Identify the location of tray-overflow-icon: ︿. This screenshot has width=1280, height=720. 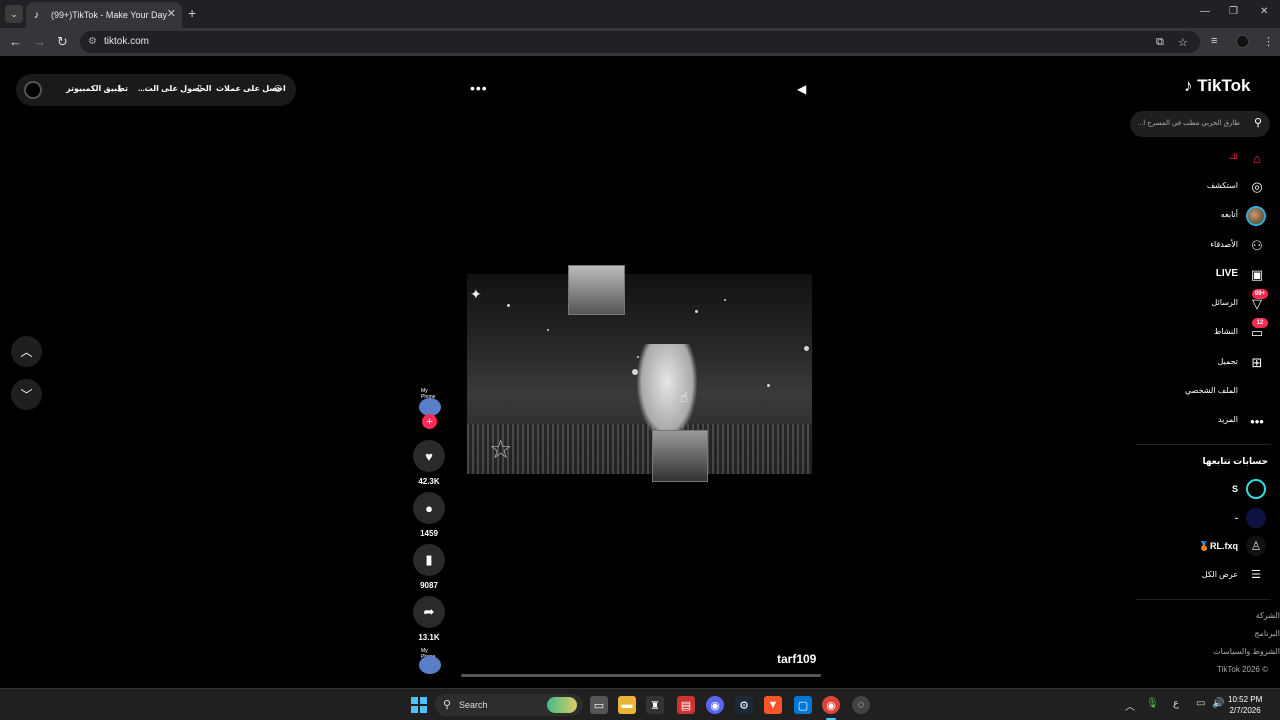
(1130, 705).